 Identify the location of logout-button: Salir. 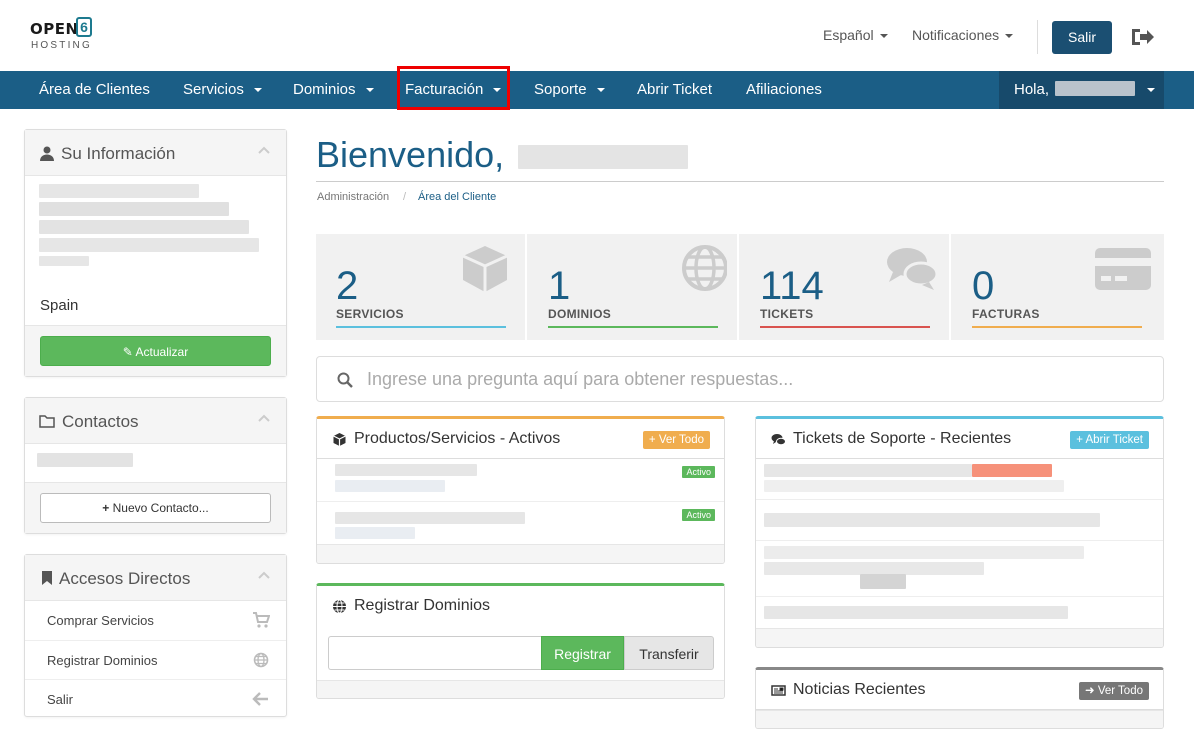
(1082, 37).